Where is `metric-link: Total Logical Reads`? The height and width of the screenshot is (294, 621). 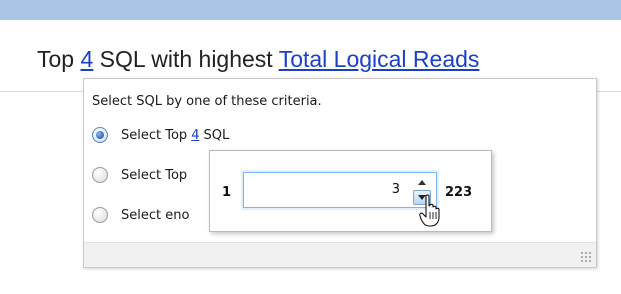 metric-link: Total Logical Reads is located at coordinates (379, 59).